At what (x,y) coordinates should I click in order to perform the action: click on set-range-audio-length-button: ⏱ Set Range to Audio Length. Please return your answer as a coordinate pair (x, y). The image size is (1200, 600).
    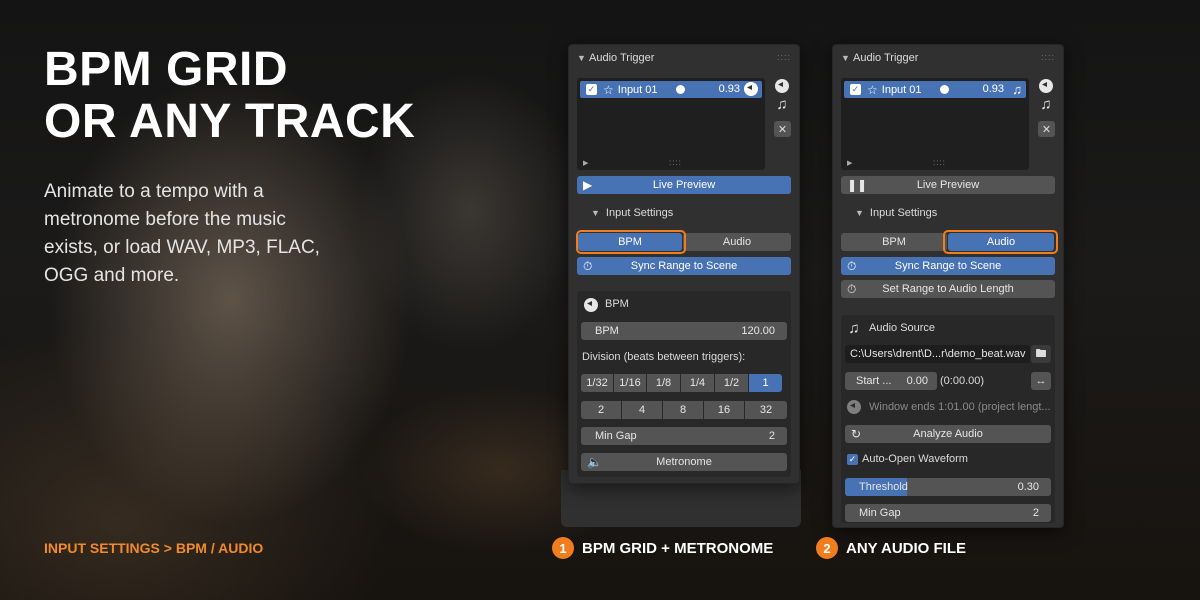
    Looking at the image, I should click on (948, 289).